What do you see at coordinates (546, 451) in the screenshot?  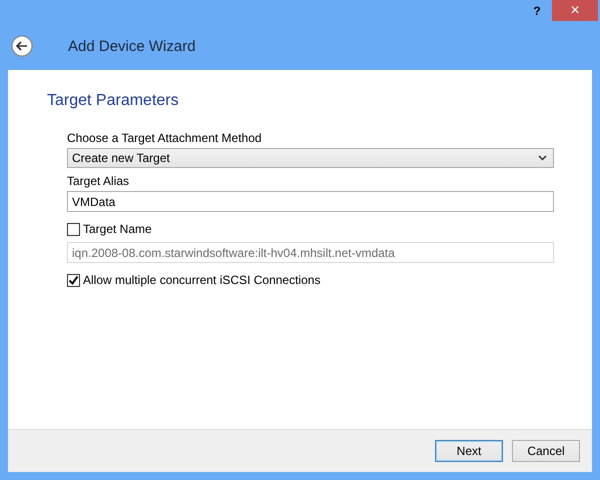 I see `button: Cancel` at bounding box center [546, 451].